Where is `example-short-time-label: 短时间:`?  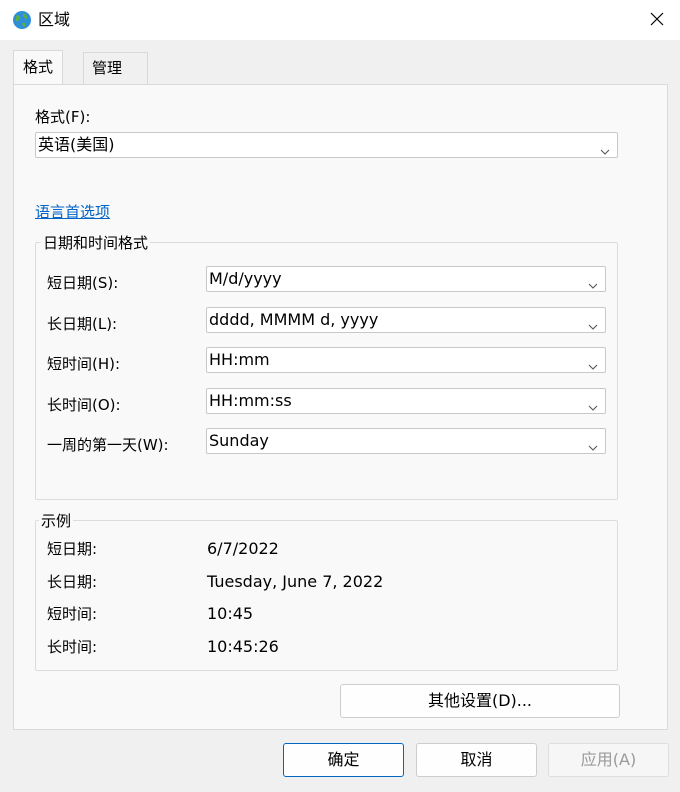 example-short-time-label: 短时间: is located at coordinates (72, 614).